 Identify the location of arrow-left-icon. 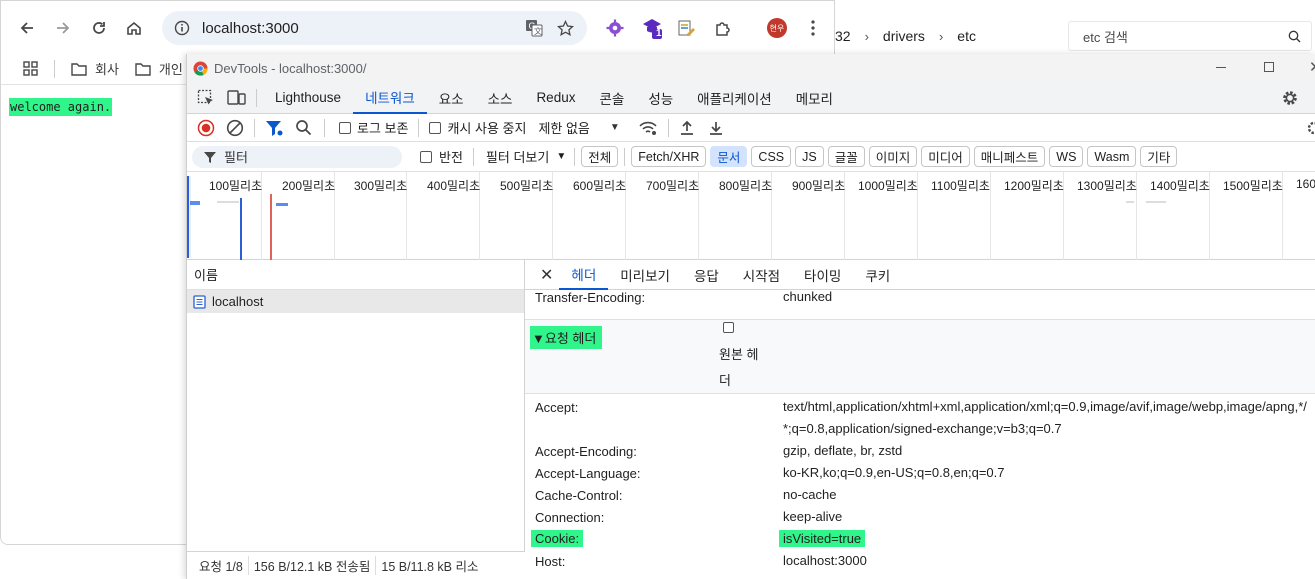
(26, 28).